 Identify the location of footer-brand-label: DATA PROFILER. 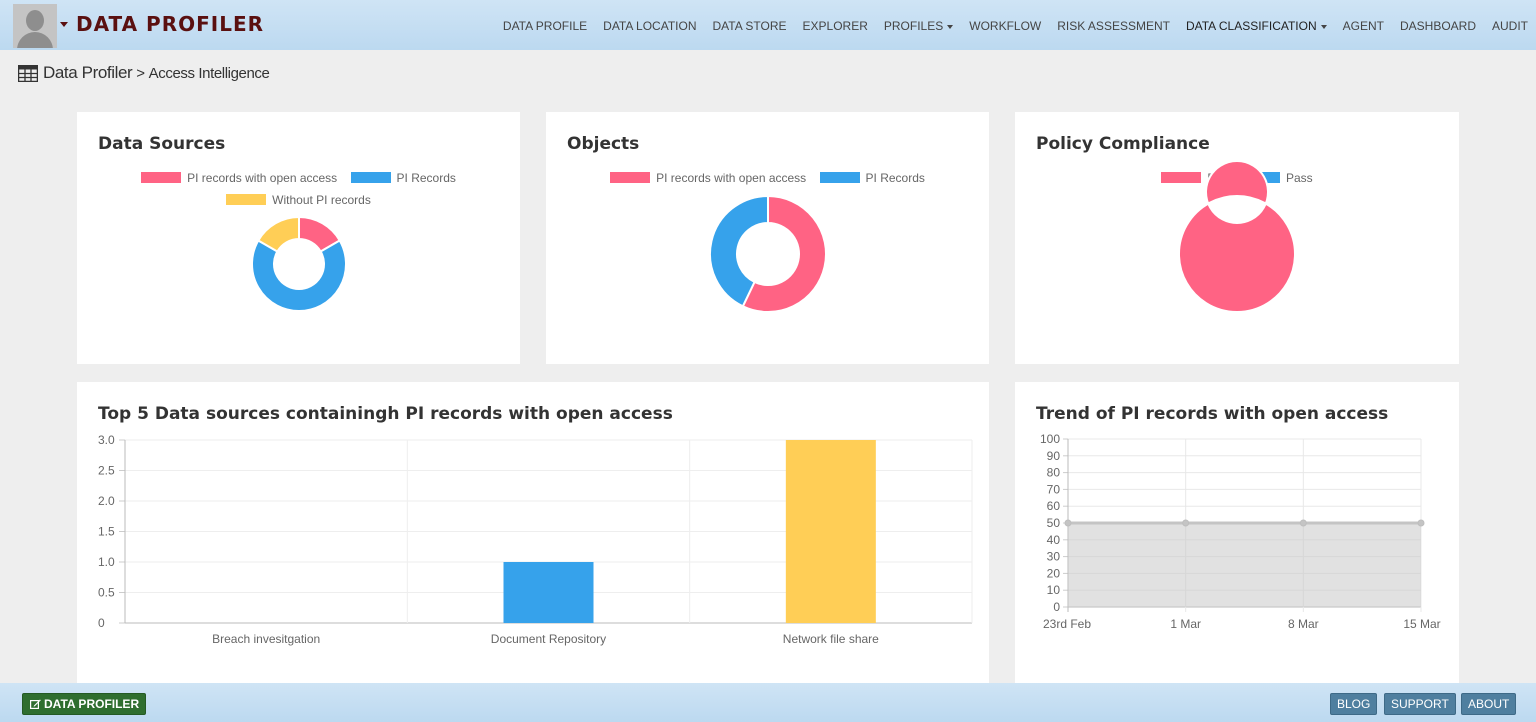
(92, 704).